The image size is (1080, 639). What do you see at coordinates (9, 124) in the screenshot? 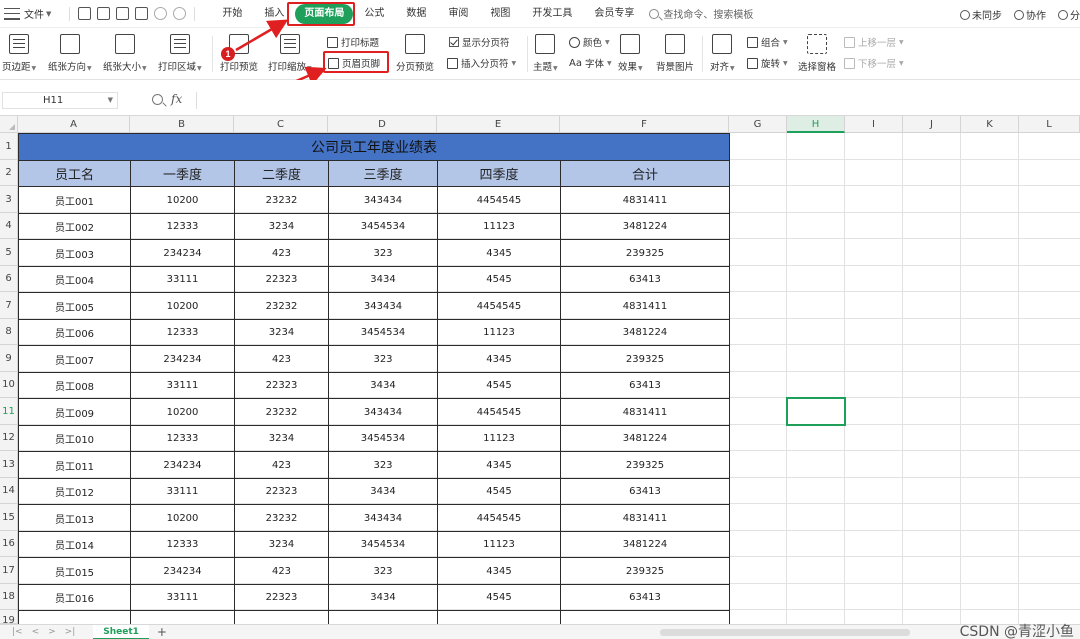
I see `select-all-corner` at bounding box center [9, 124].